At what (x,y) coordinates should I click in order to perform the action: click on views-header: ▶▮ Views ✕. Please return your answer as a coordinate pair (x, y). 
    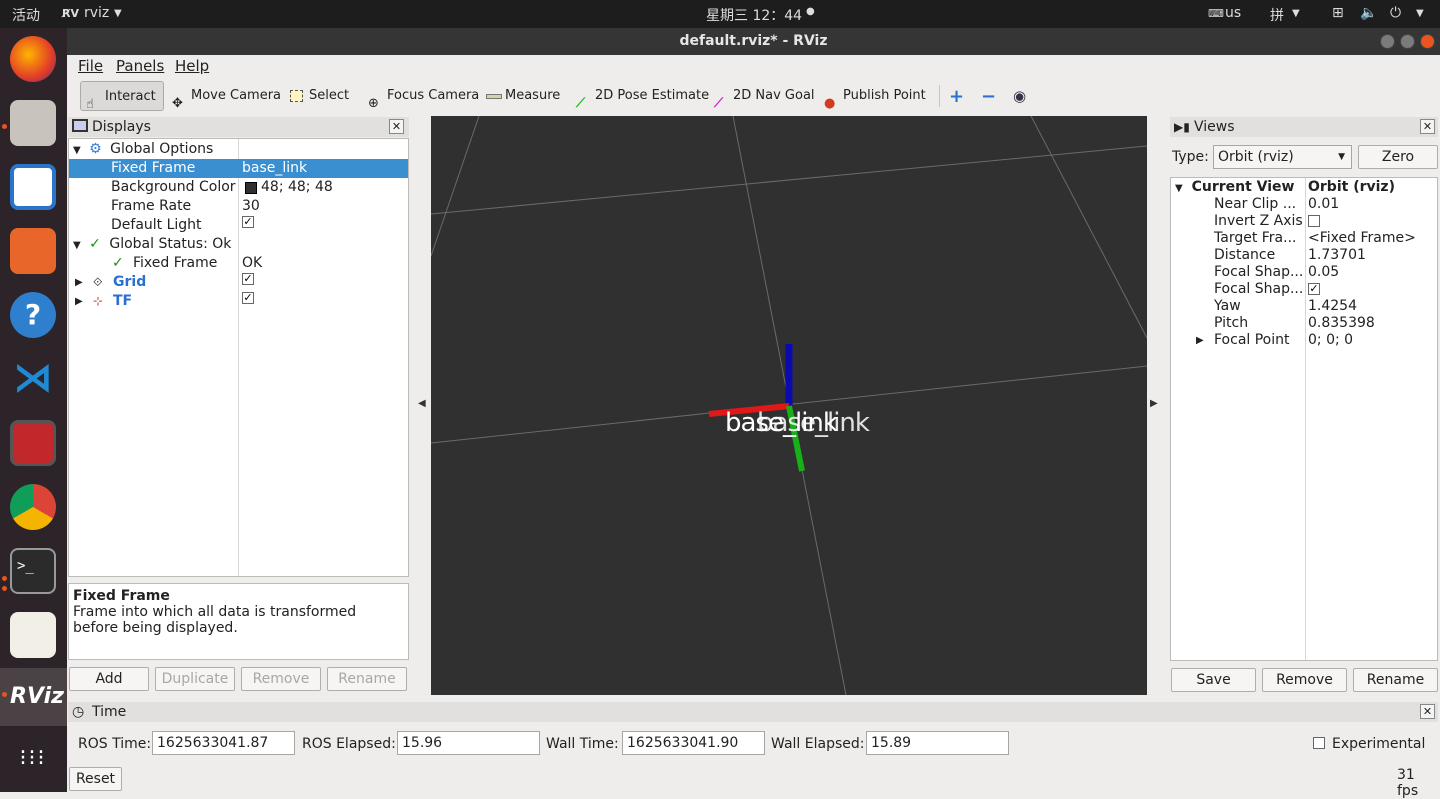
    Looking at the image, I should click on (1304, 127).